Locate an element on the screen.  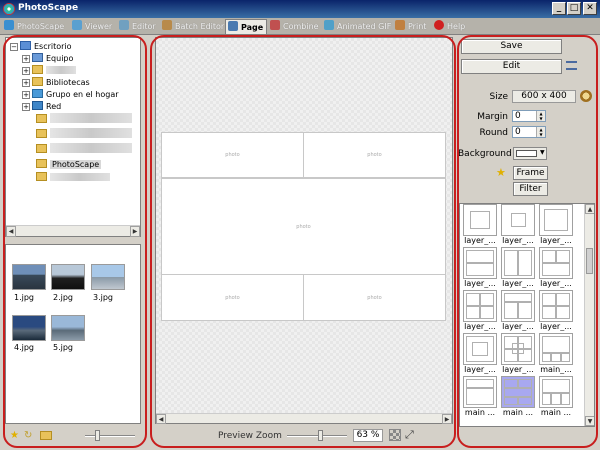
minimize-button: _ is located at coordinates (559, 8).